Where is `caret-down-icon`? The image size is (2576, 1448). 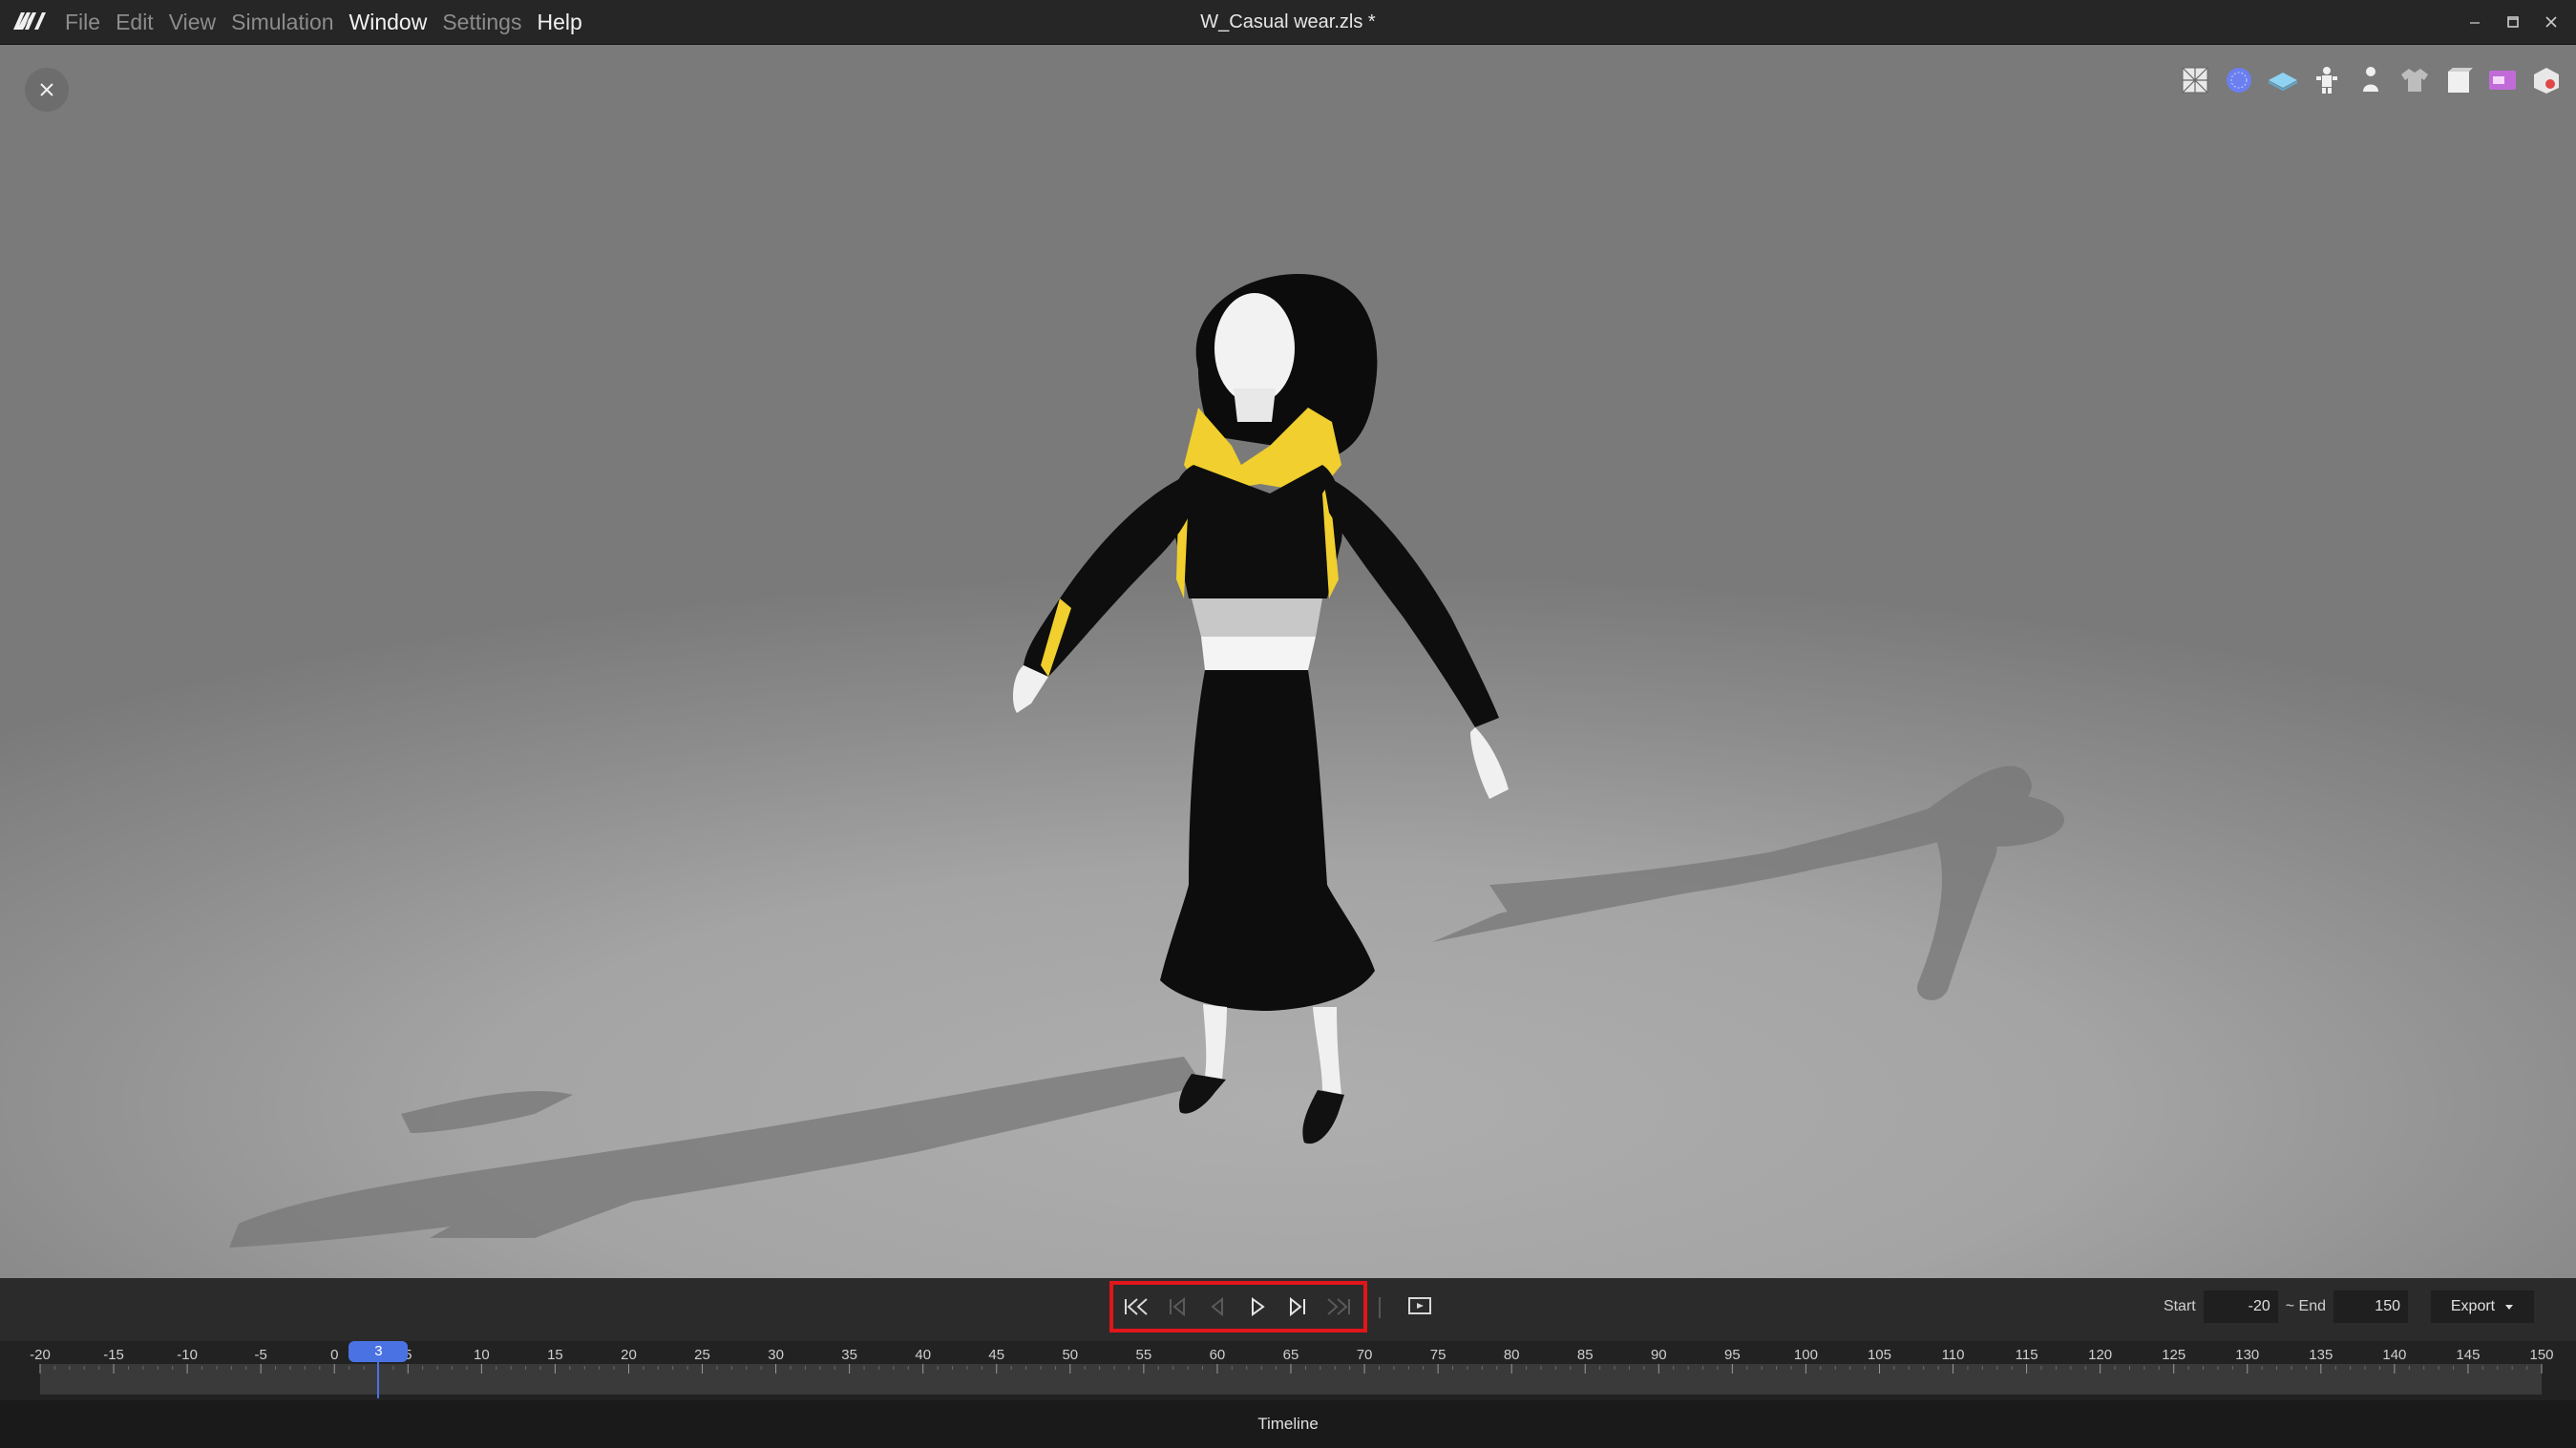
caret-down-icon is located at coordinates (2509, 1307).